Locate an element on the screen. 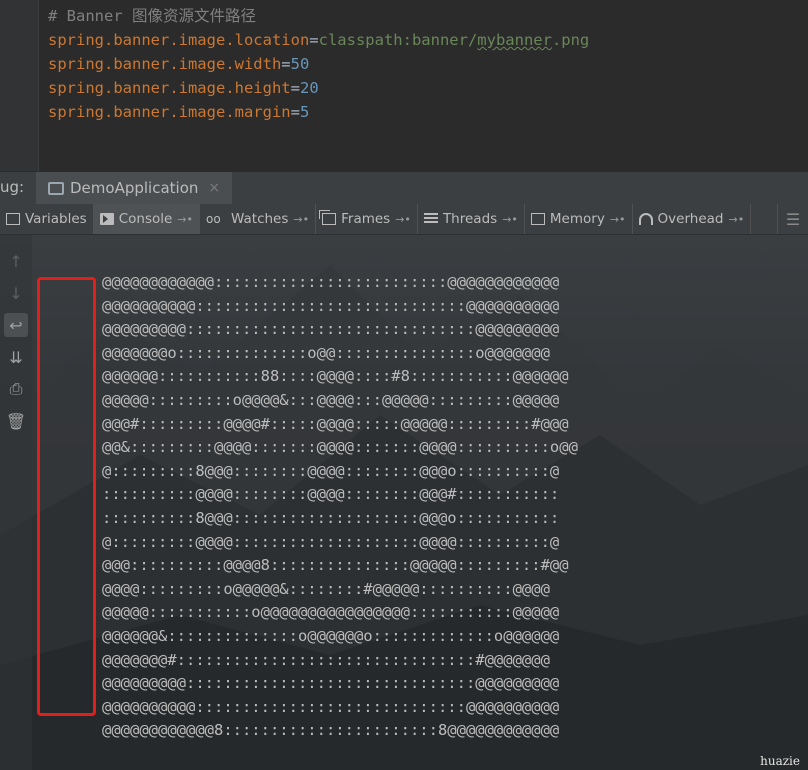 Image resolution: width=808 pixels, height=770 pixels. layout-menu-icon: ☰ is located at coordinates (792, 219).